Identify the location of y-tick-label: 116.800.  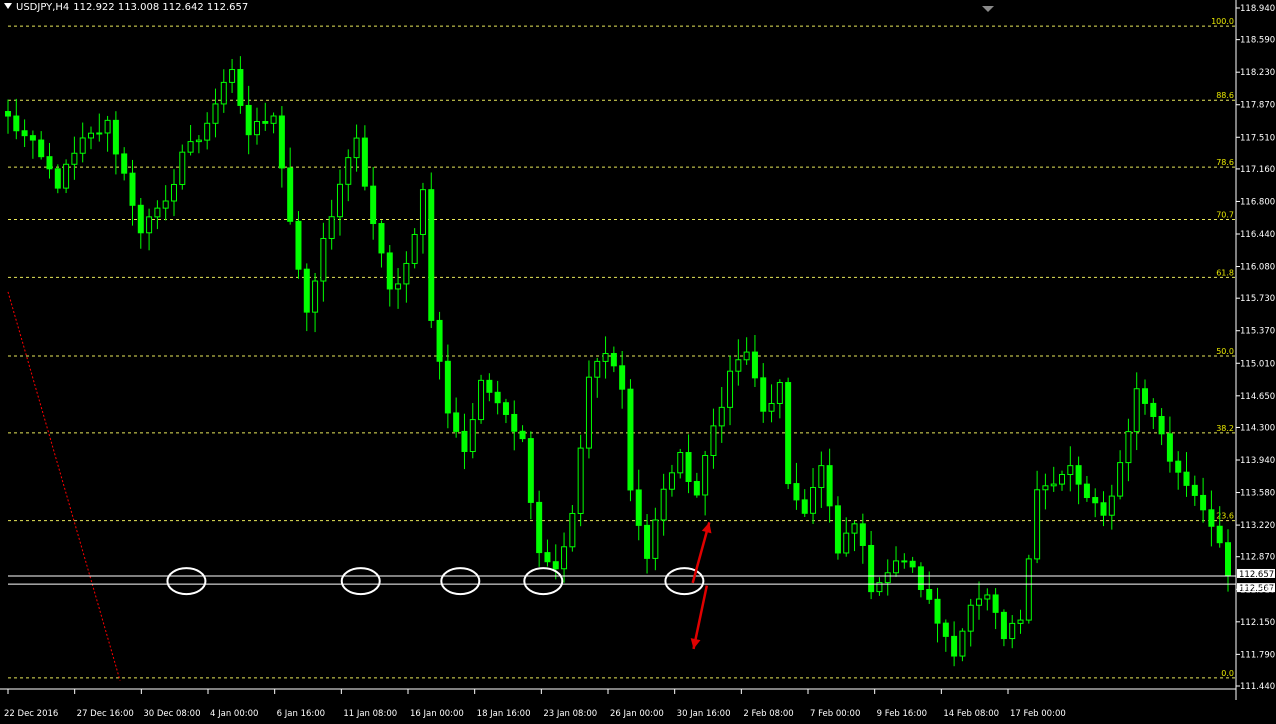
(1257, 202).